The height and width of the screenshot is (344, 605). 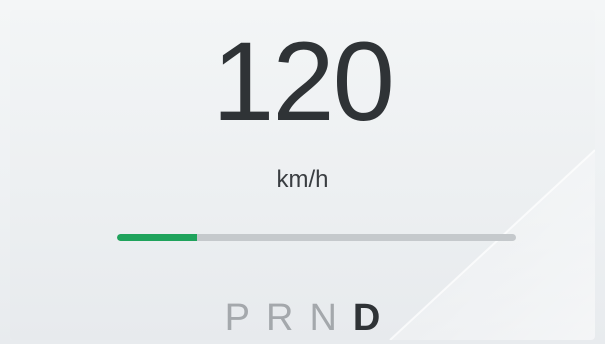 I want to click on speed-progress-bar, so click(x=316, y=237).